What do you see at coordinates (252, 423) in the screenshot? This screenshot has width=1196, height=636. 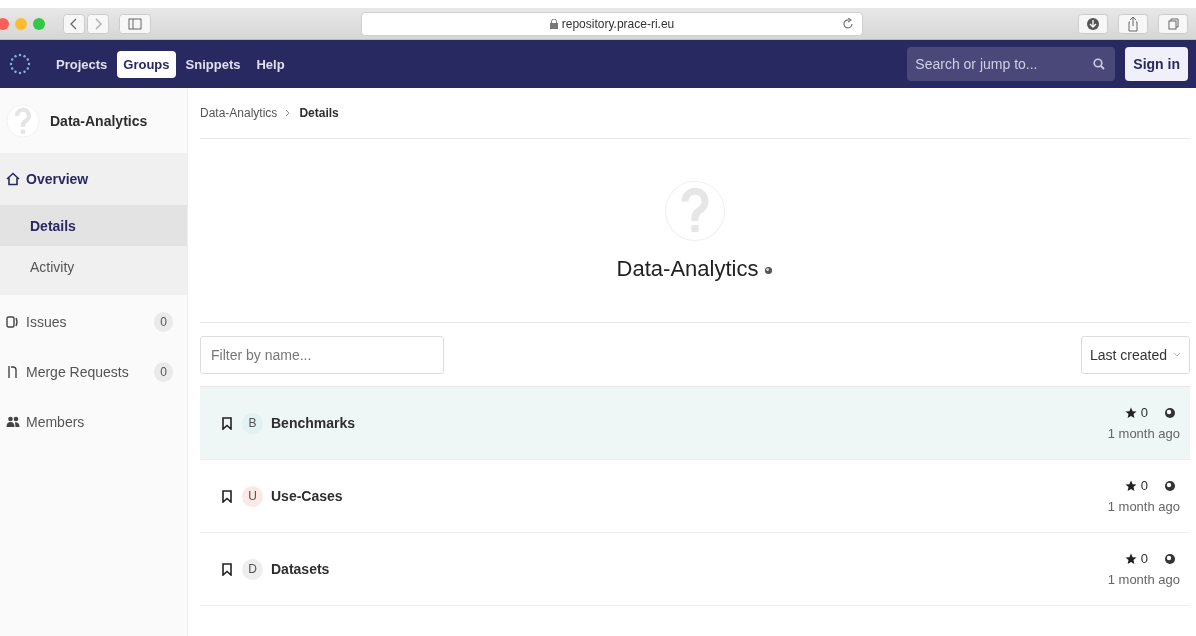 I see `project-avatar: B` at bounding box center [252, 423].